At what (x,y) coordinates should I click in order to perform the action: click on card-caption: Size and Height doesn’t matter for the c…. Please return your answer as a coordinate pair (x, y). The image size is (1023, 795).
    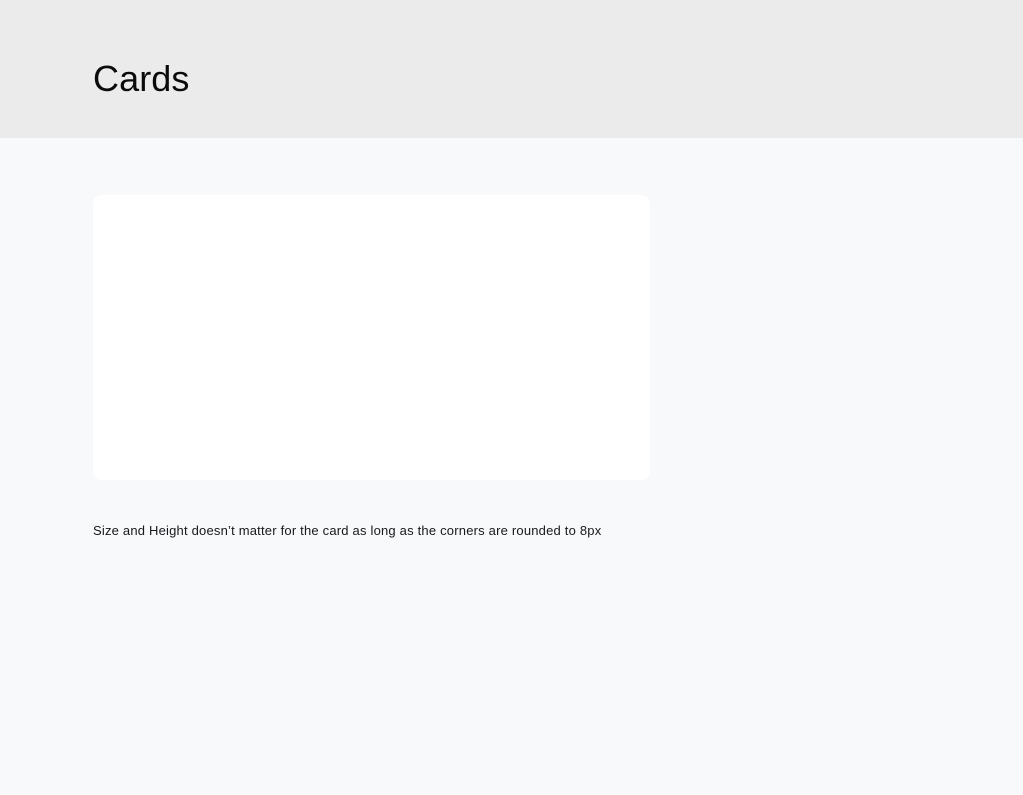
    Looking at the image, I should click on (347, 530).